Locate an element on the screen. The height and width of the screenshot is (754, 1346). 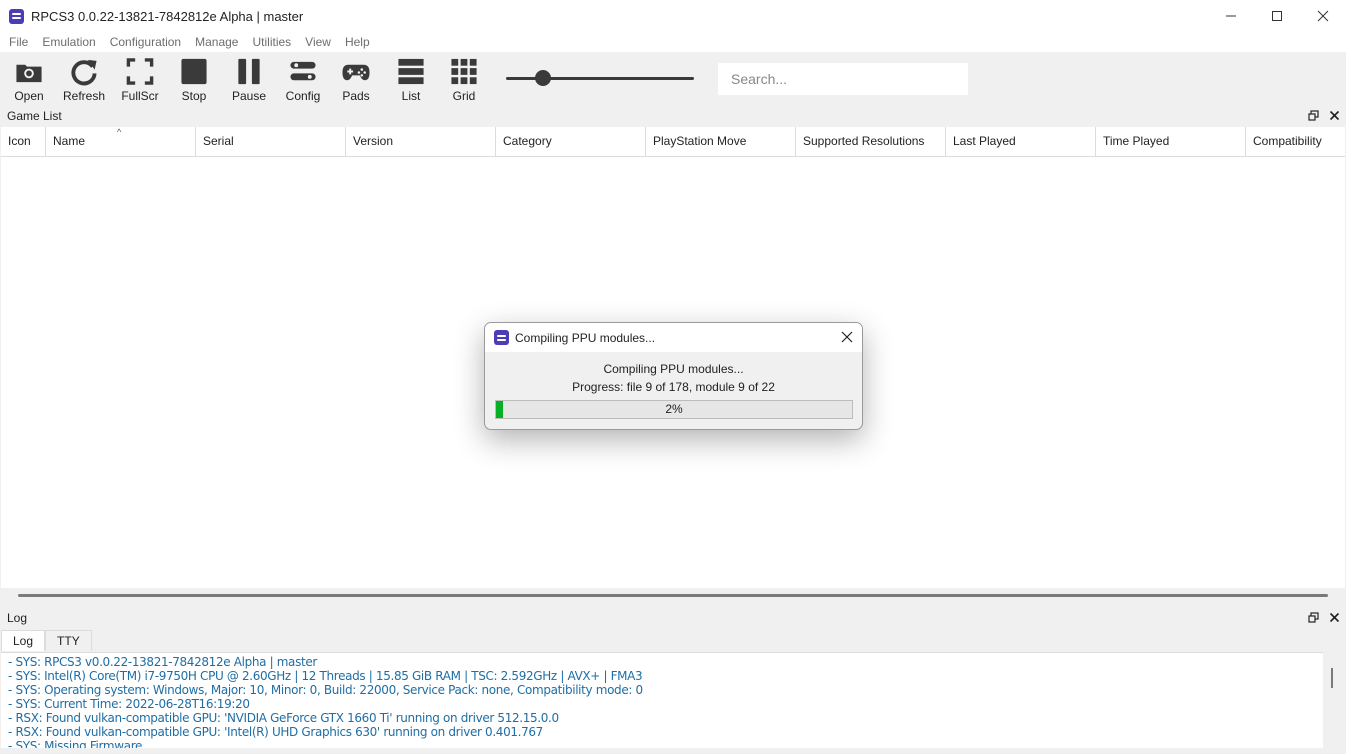
refresh-icon is located at coordinates (84, 72).